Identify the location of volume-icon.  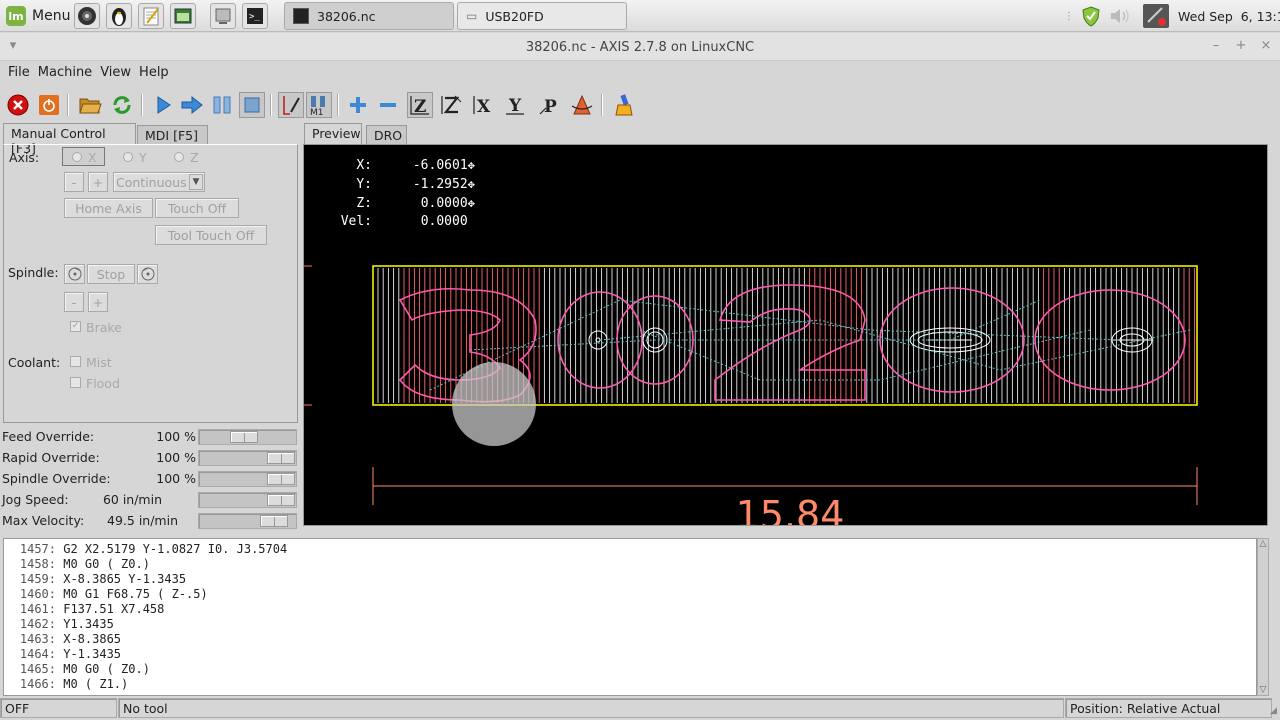
(1121, 16).